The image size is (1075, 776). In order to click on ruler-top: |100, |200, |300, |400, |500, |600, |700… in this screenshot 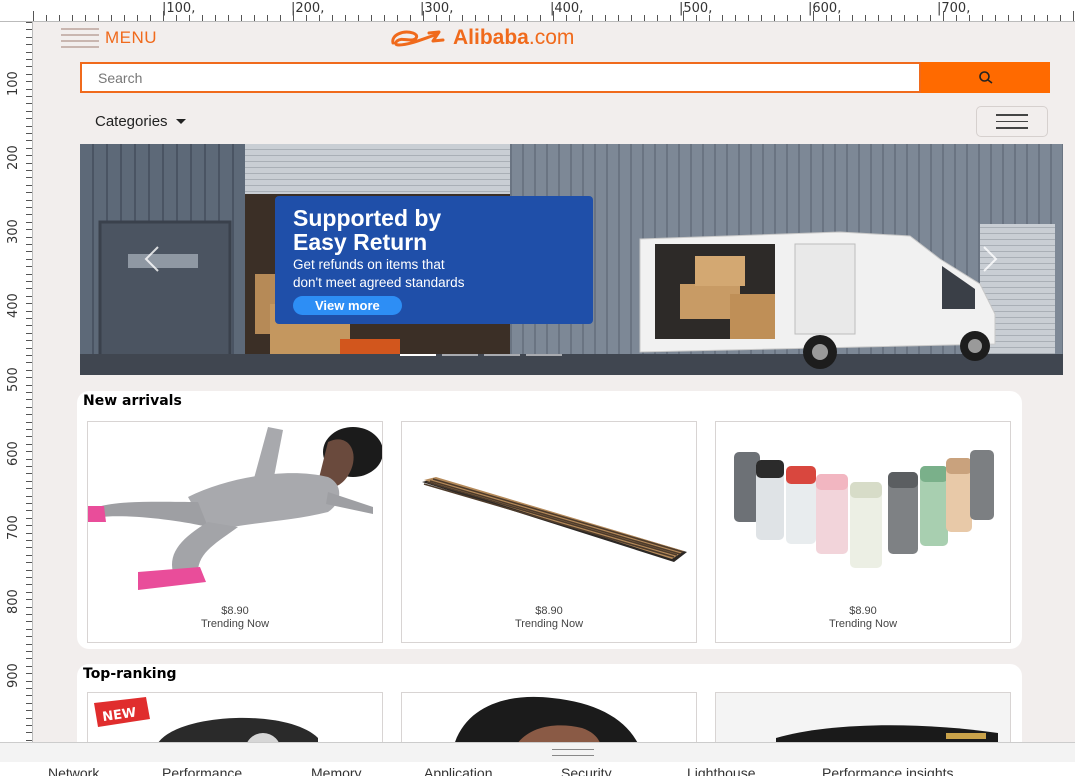, I will do `click(537, 11)`.